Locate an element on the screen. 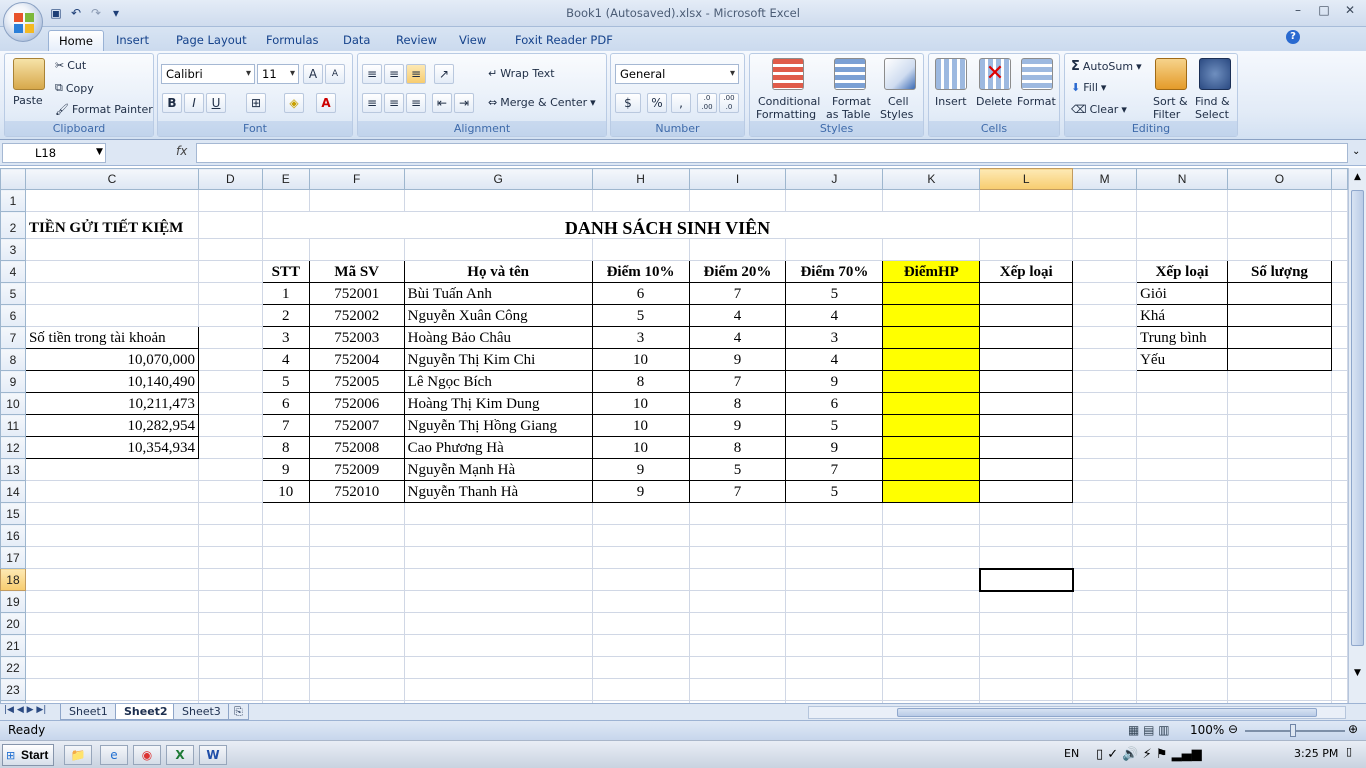 This screenshot has height=768, width=1366. cut-button: ✂ Cut is located at coordinates (70, 65).